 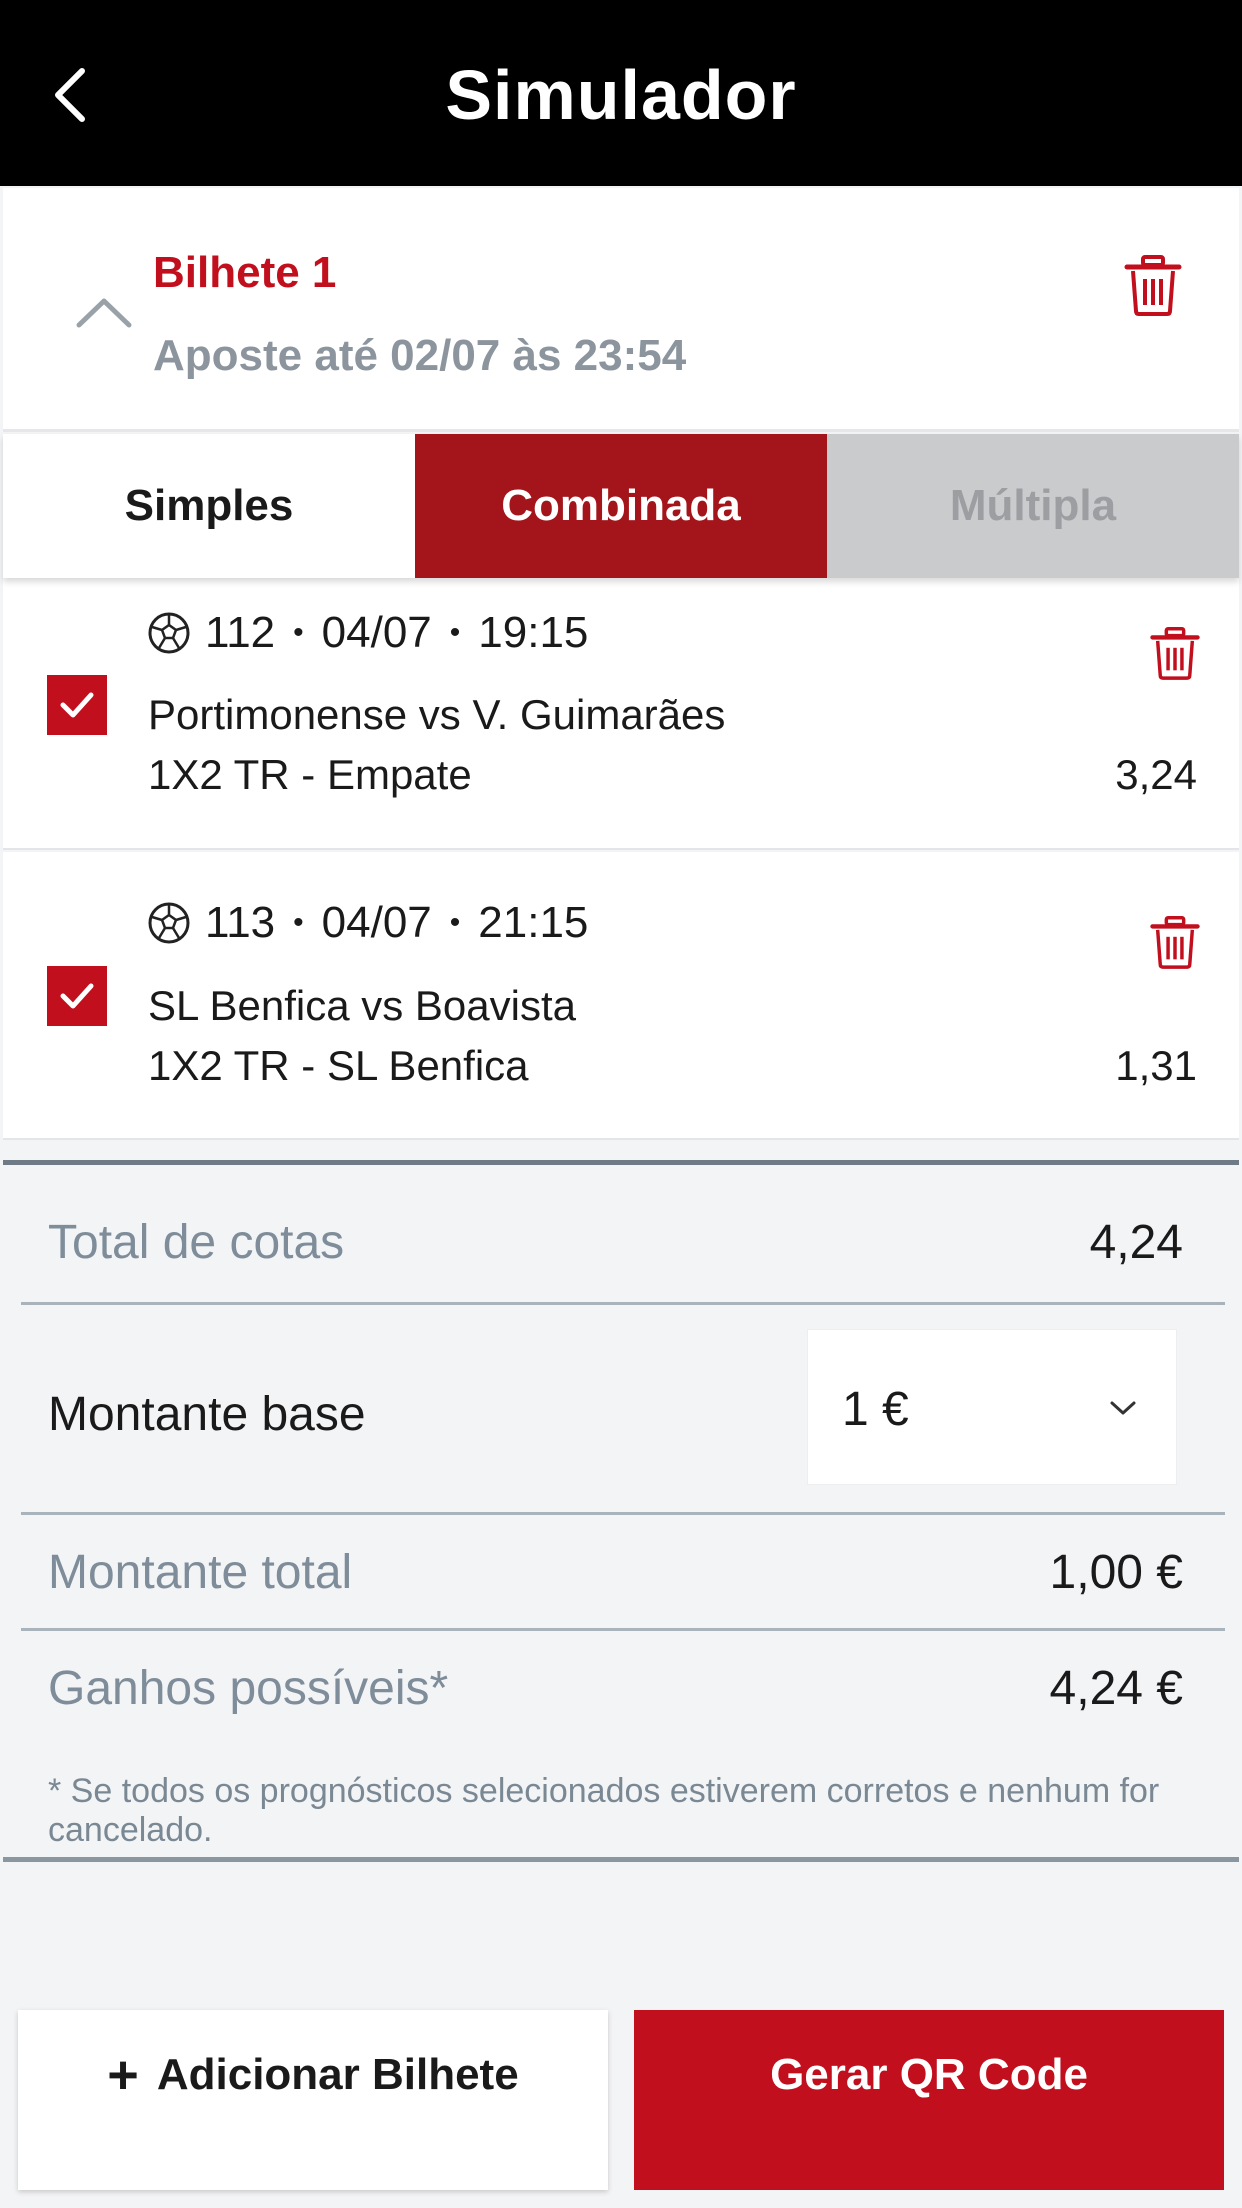 I want to click on montante-base-label: Montante base, so click(x=207, y=1414).